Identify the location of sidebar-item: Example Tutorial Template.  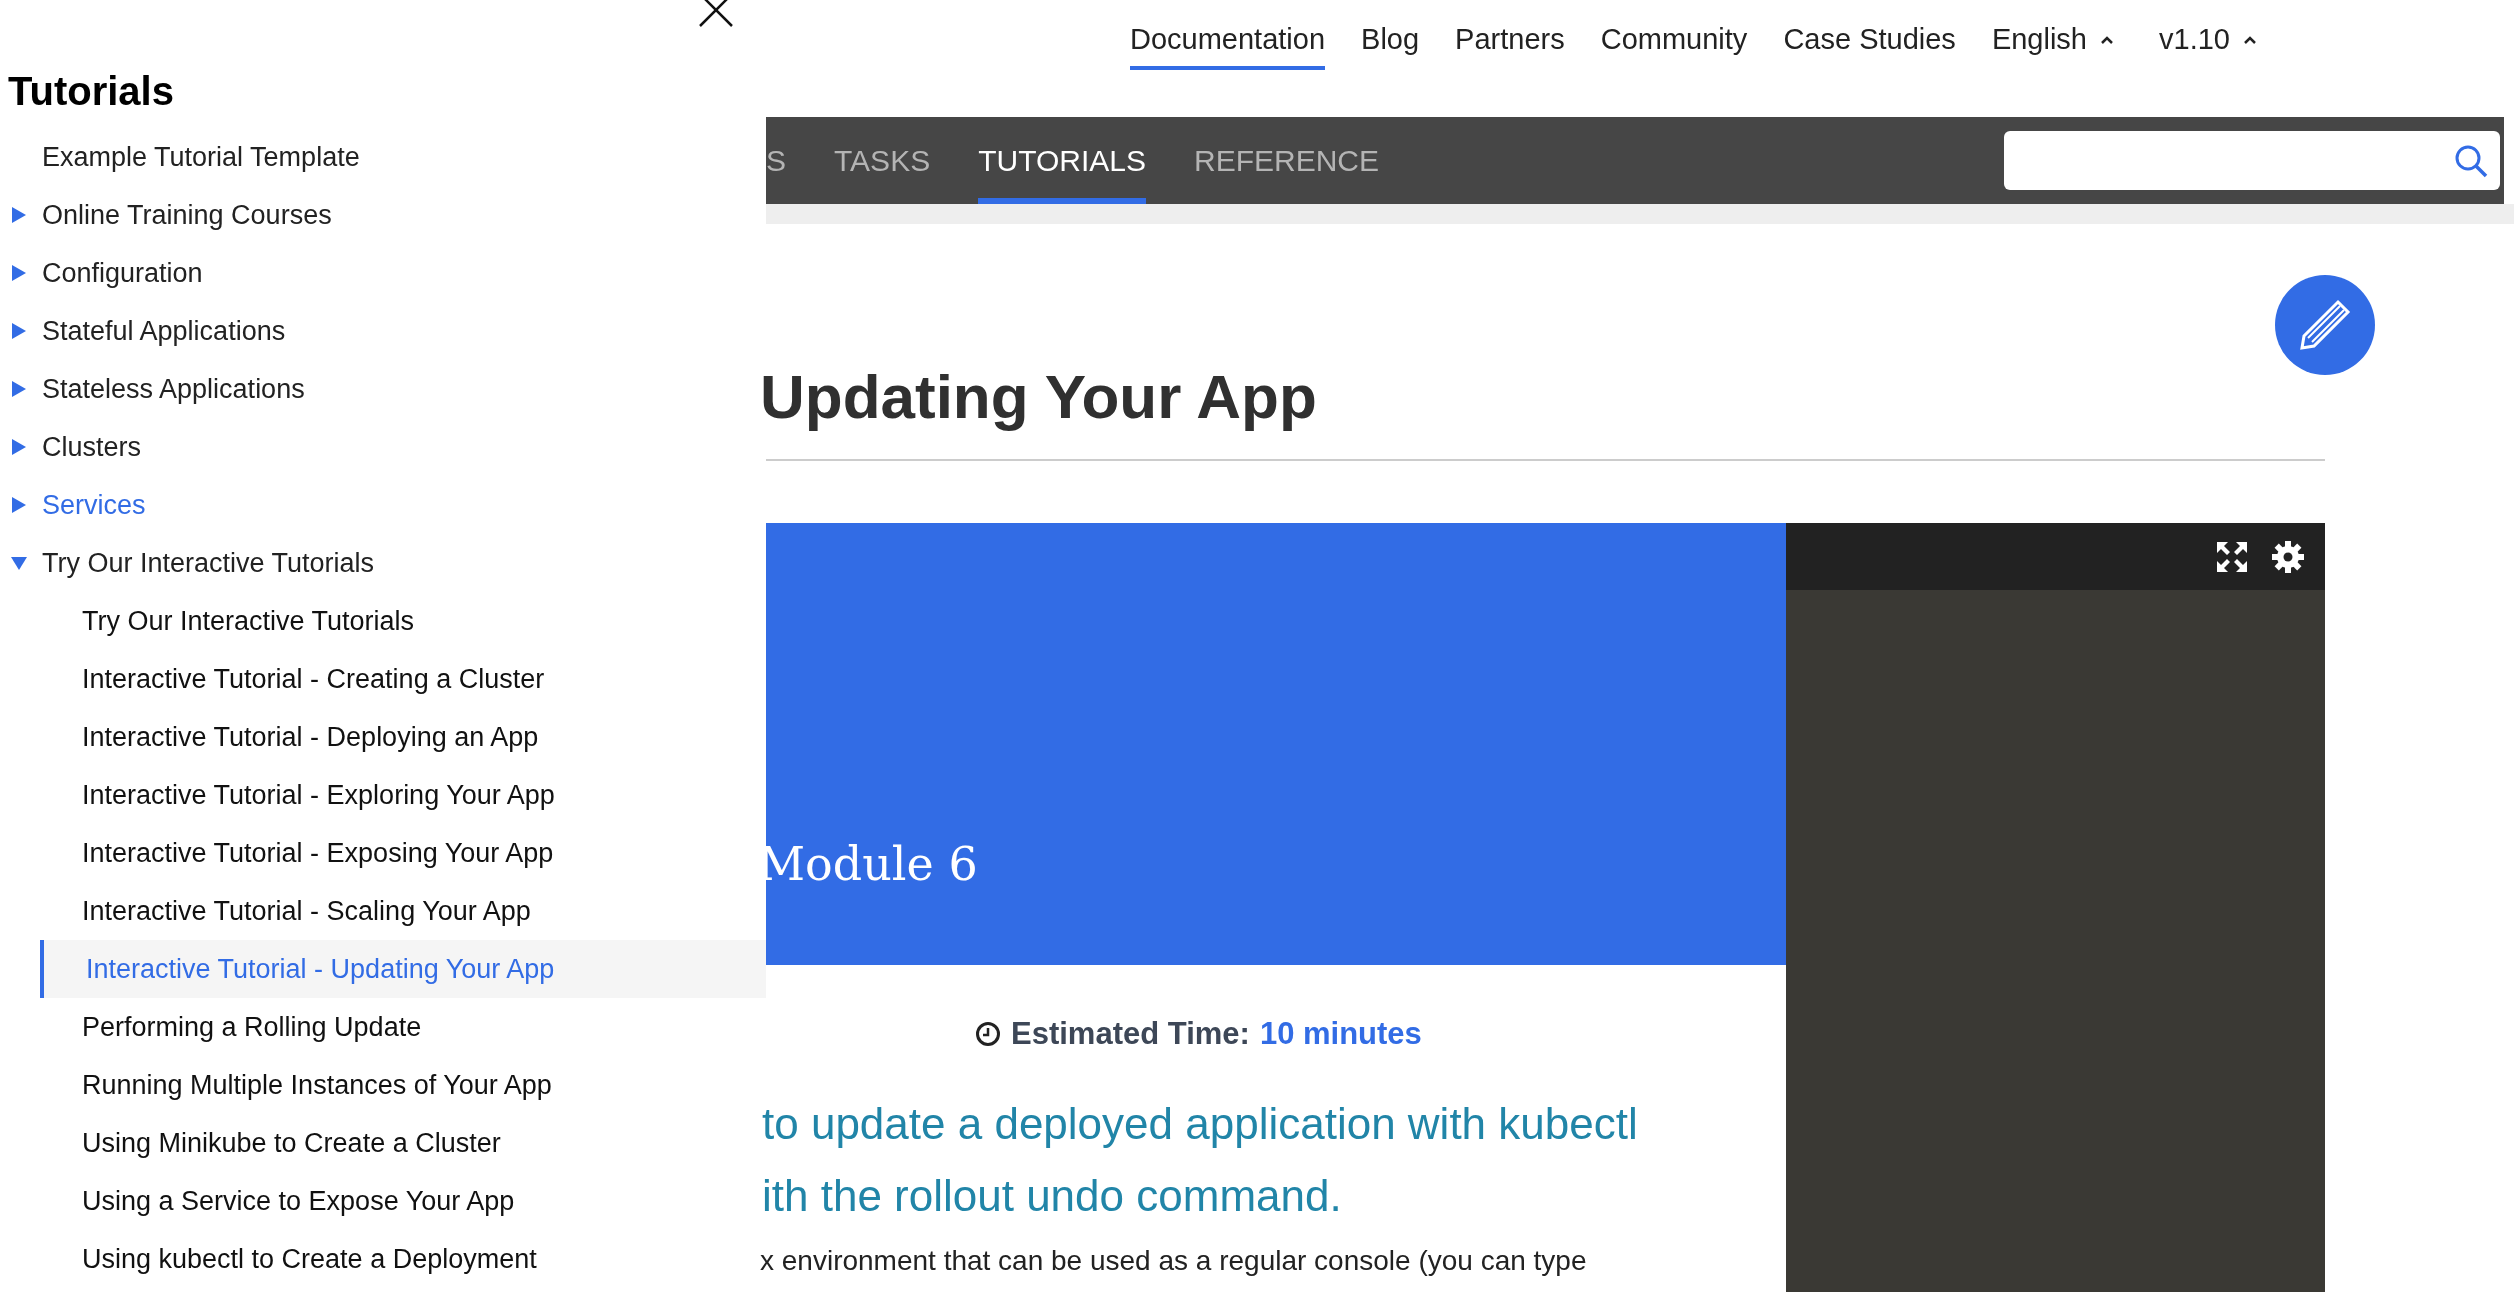
(201, 157).